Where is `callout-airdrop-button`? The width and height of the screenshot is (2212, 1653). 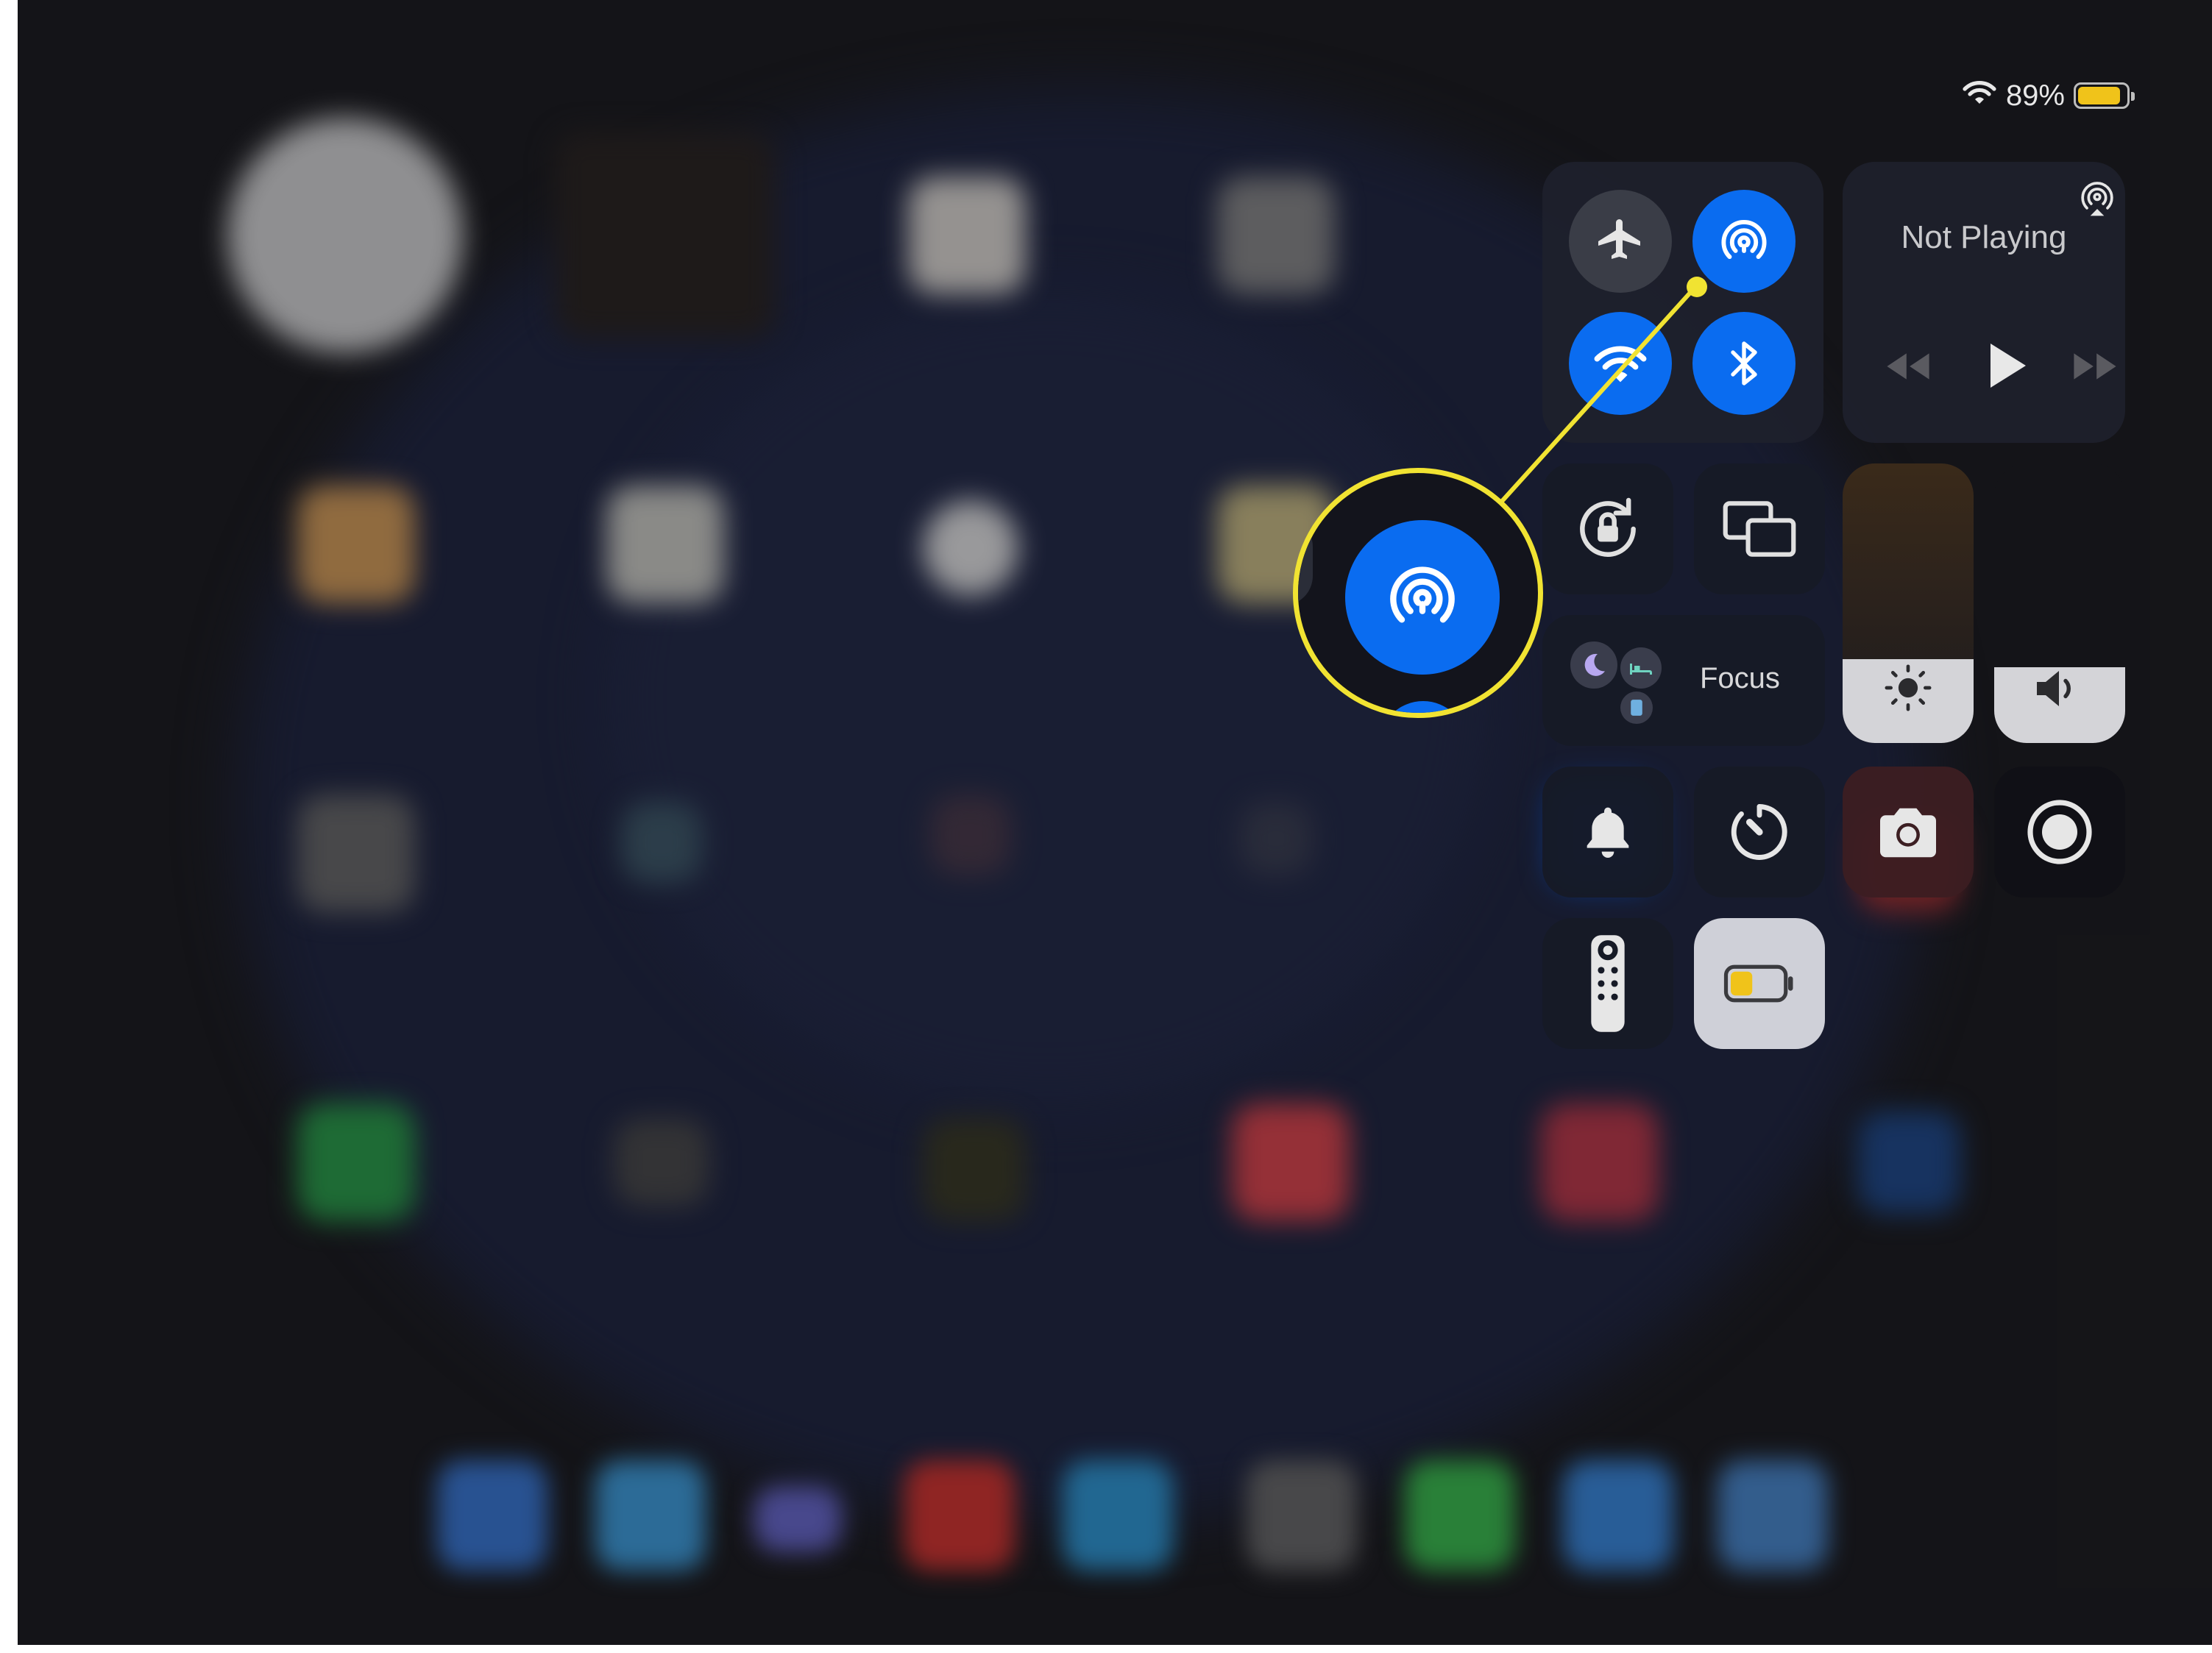 callout-airdrop-button is located at coordinates (1423, 598).